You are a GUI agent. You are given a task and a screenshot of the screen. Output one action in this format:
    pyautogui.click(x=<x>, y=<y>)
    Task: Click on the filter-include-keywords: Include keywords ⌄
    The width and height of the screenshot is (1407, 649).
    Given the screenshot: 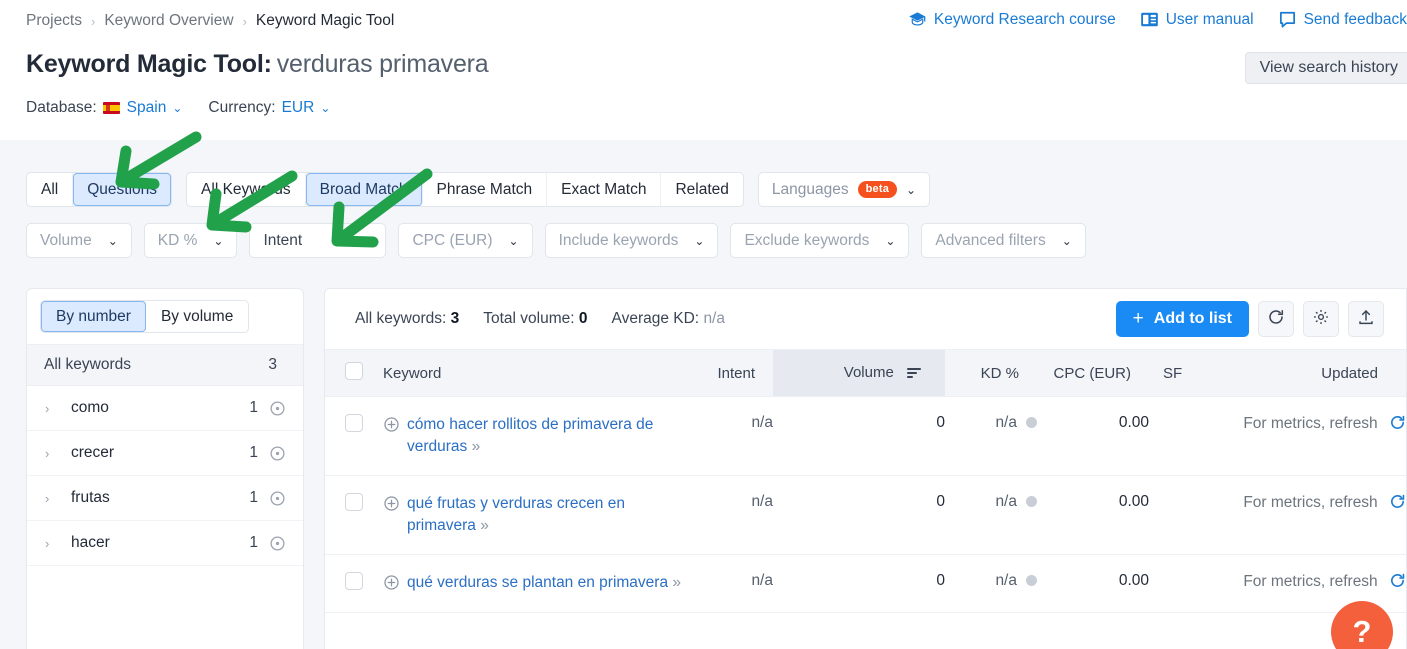 What is the action you would take?
    pyautogui.click(x=631, y=240)
    